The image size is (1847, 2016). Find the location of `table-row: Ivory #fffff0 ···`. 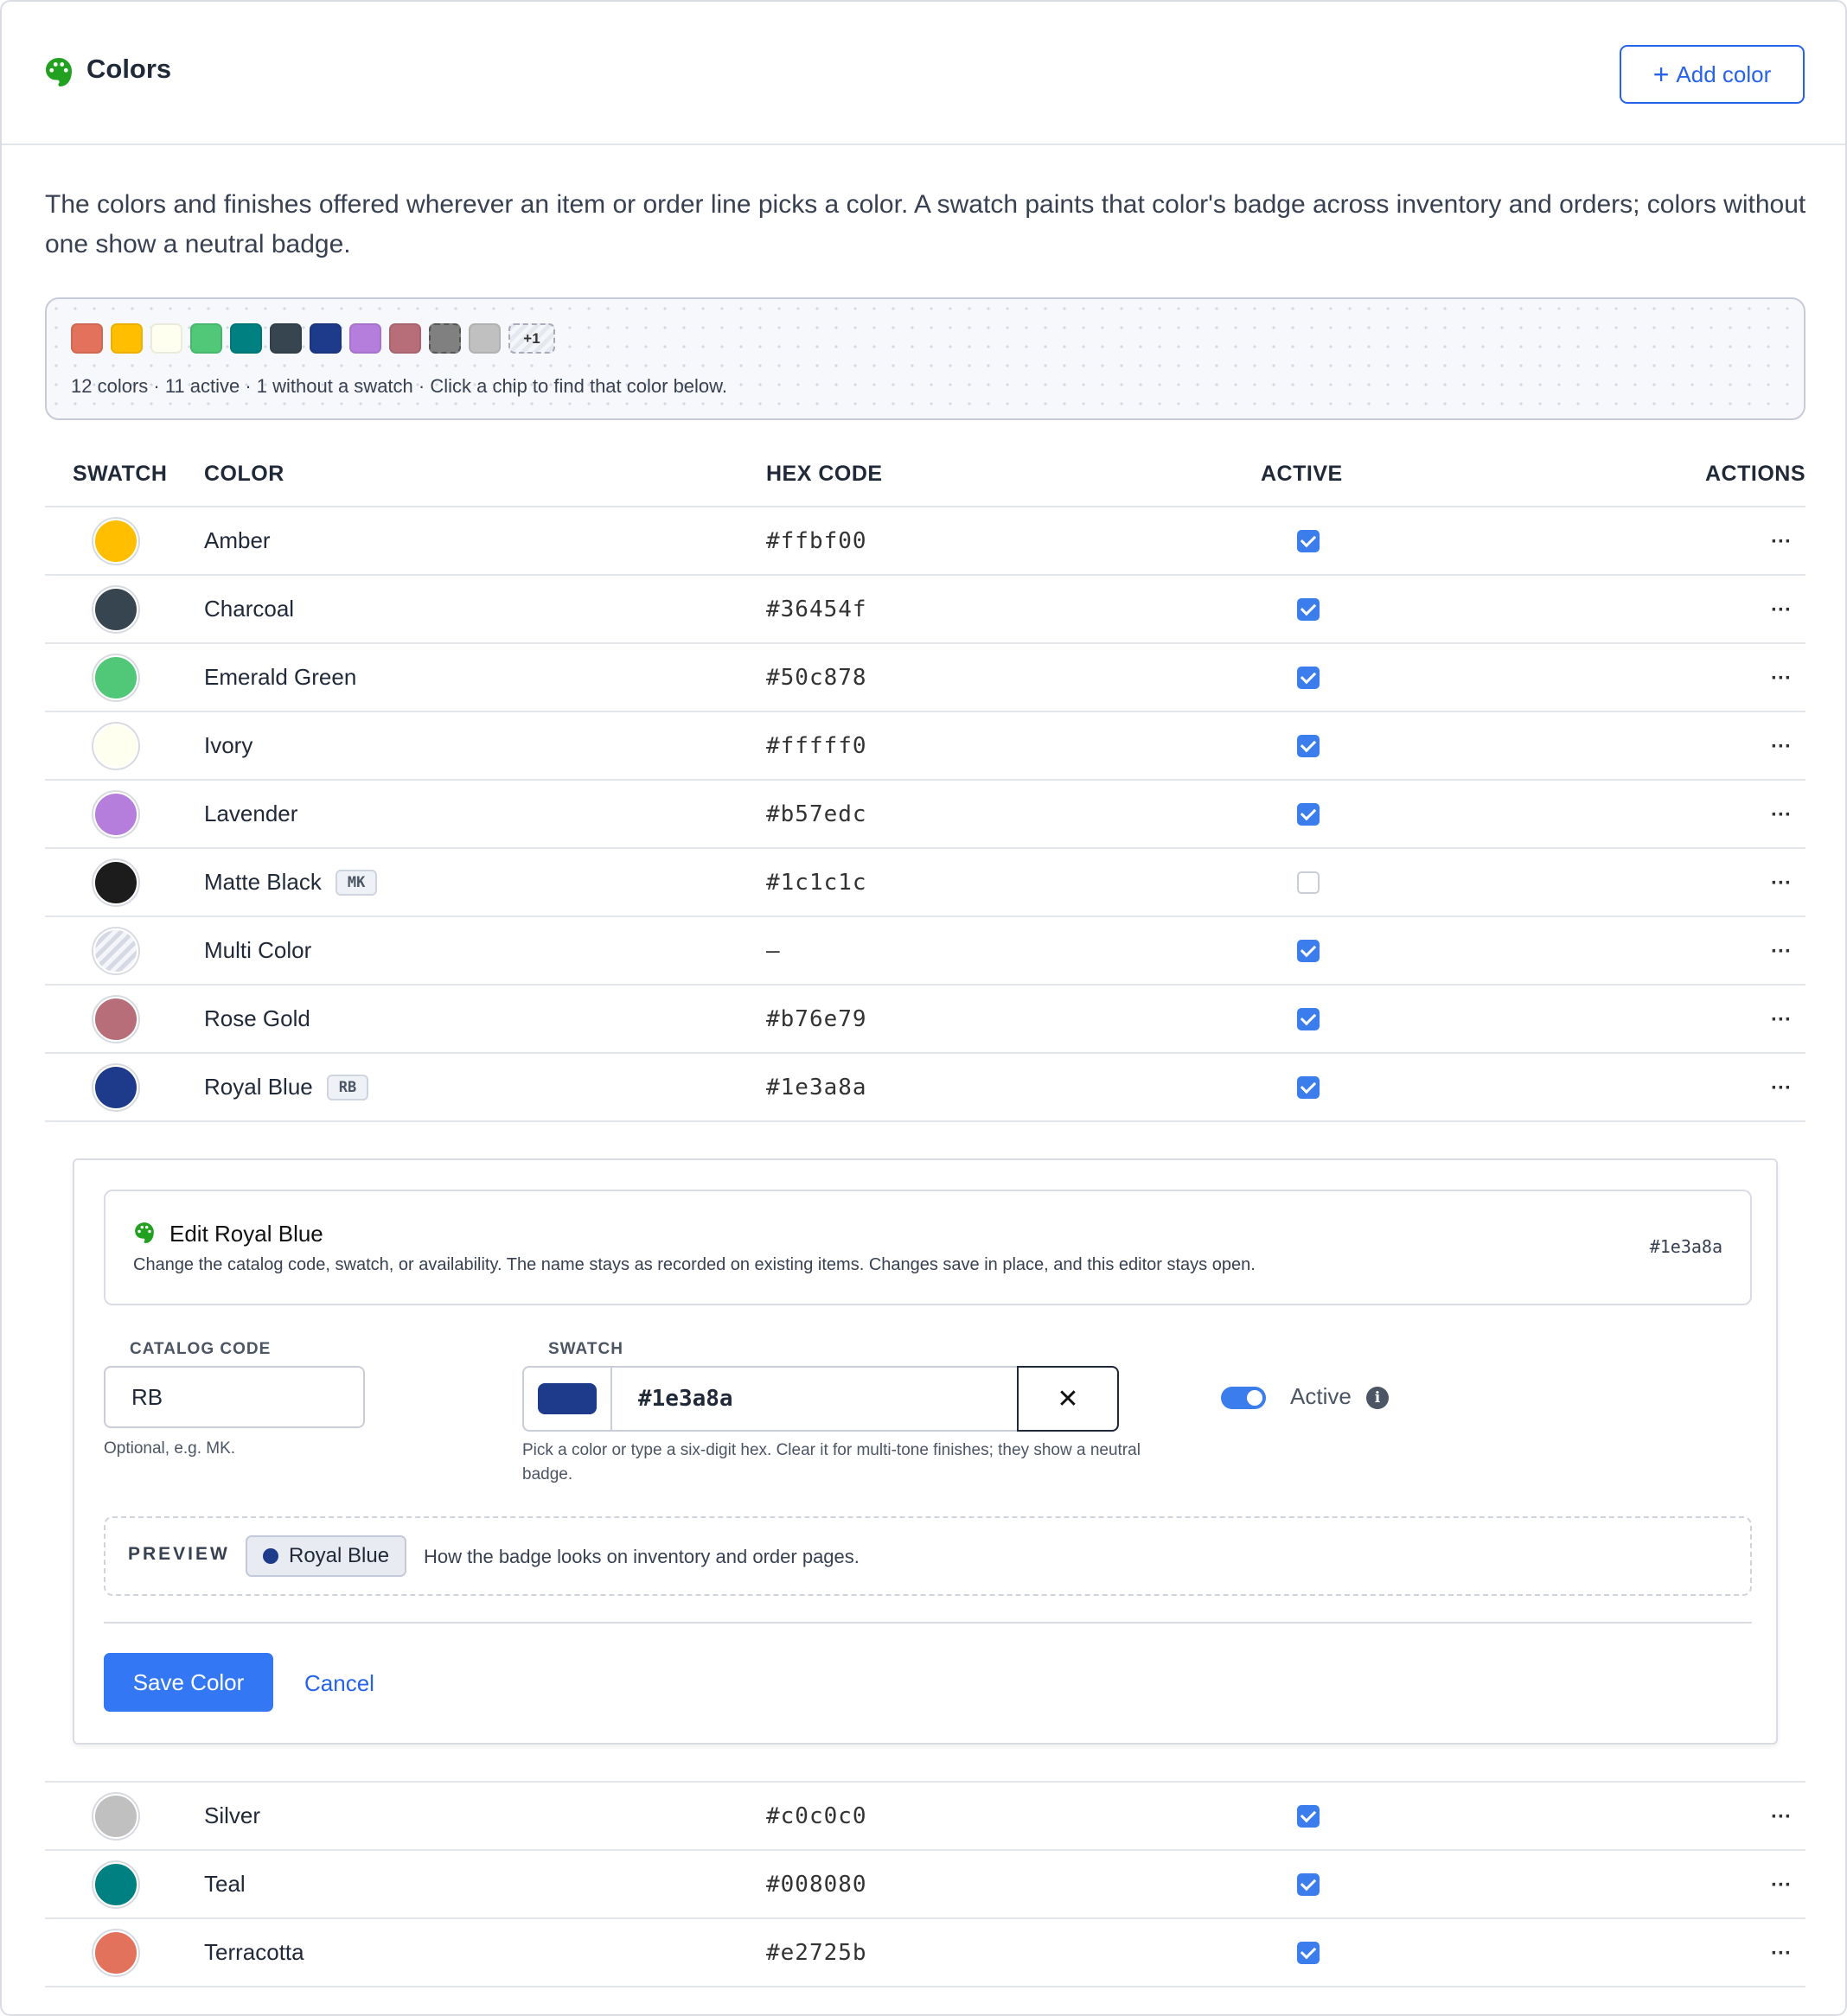

table-row: Ivory #fffff0 ··· is located at coordinates (925, 746).